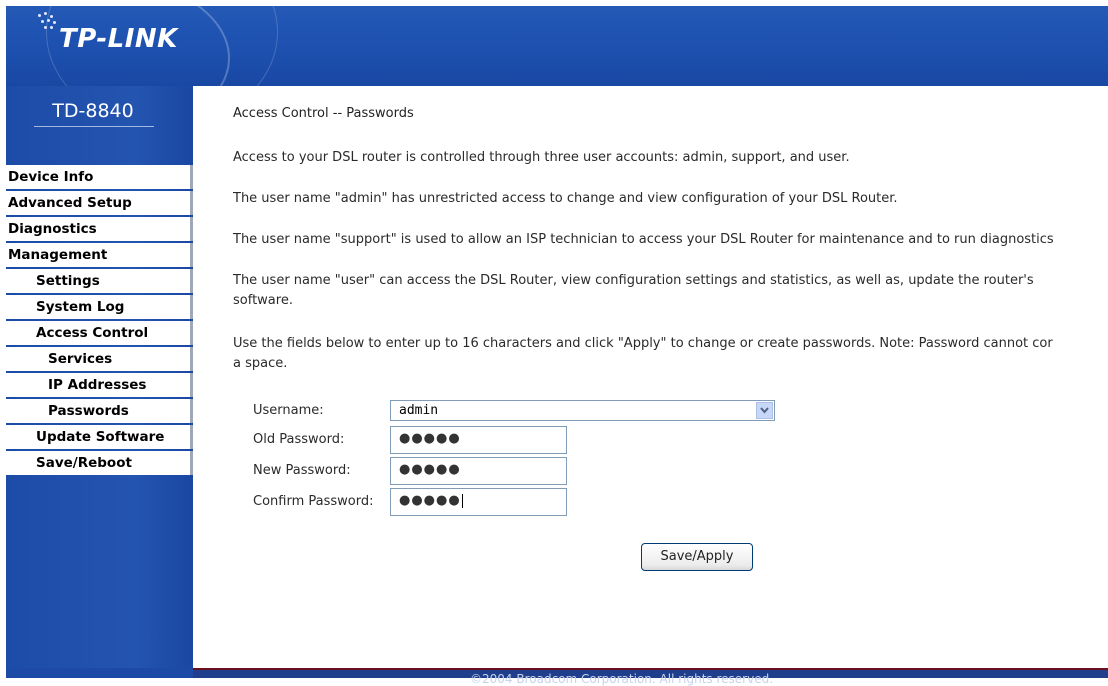 This screenshot has height=686, width=1108. I want to click on menu-item-advanced-setup: Advanced Setup, so click(99, 203).